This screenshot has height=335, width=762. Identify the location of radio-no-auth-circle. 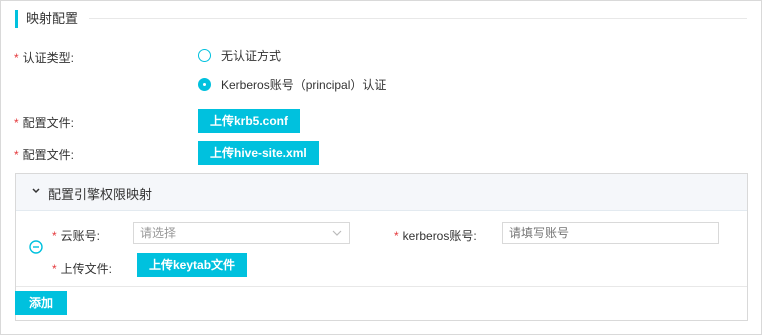
(204, 55).